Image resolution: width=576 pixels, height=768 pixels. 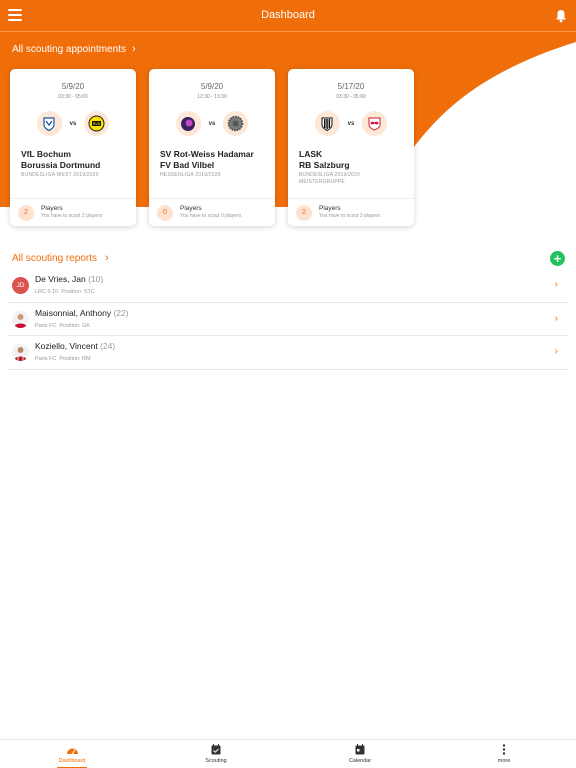 I want to click on player-meta: Paris FC Position: GK, so click(x=62, y=326).